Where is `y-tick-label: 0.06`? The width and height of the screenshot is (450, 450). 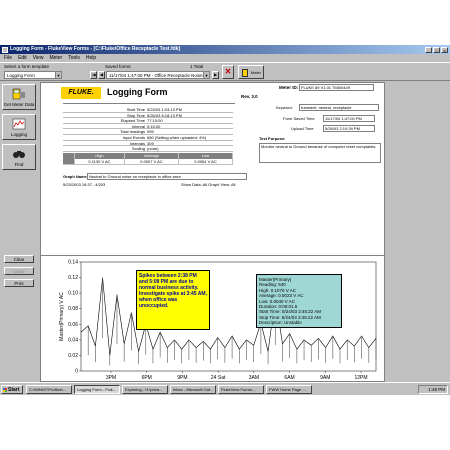
y-tick-label: 0.06 is located at coordinates (73, 325).